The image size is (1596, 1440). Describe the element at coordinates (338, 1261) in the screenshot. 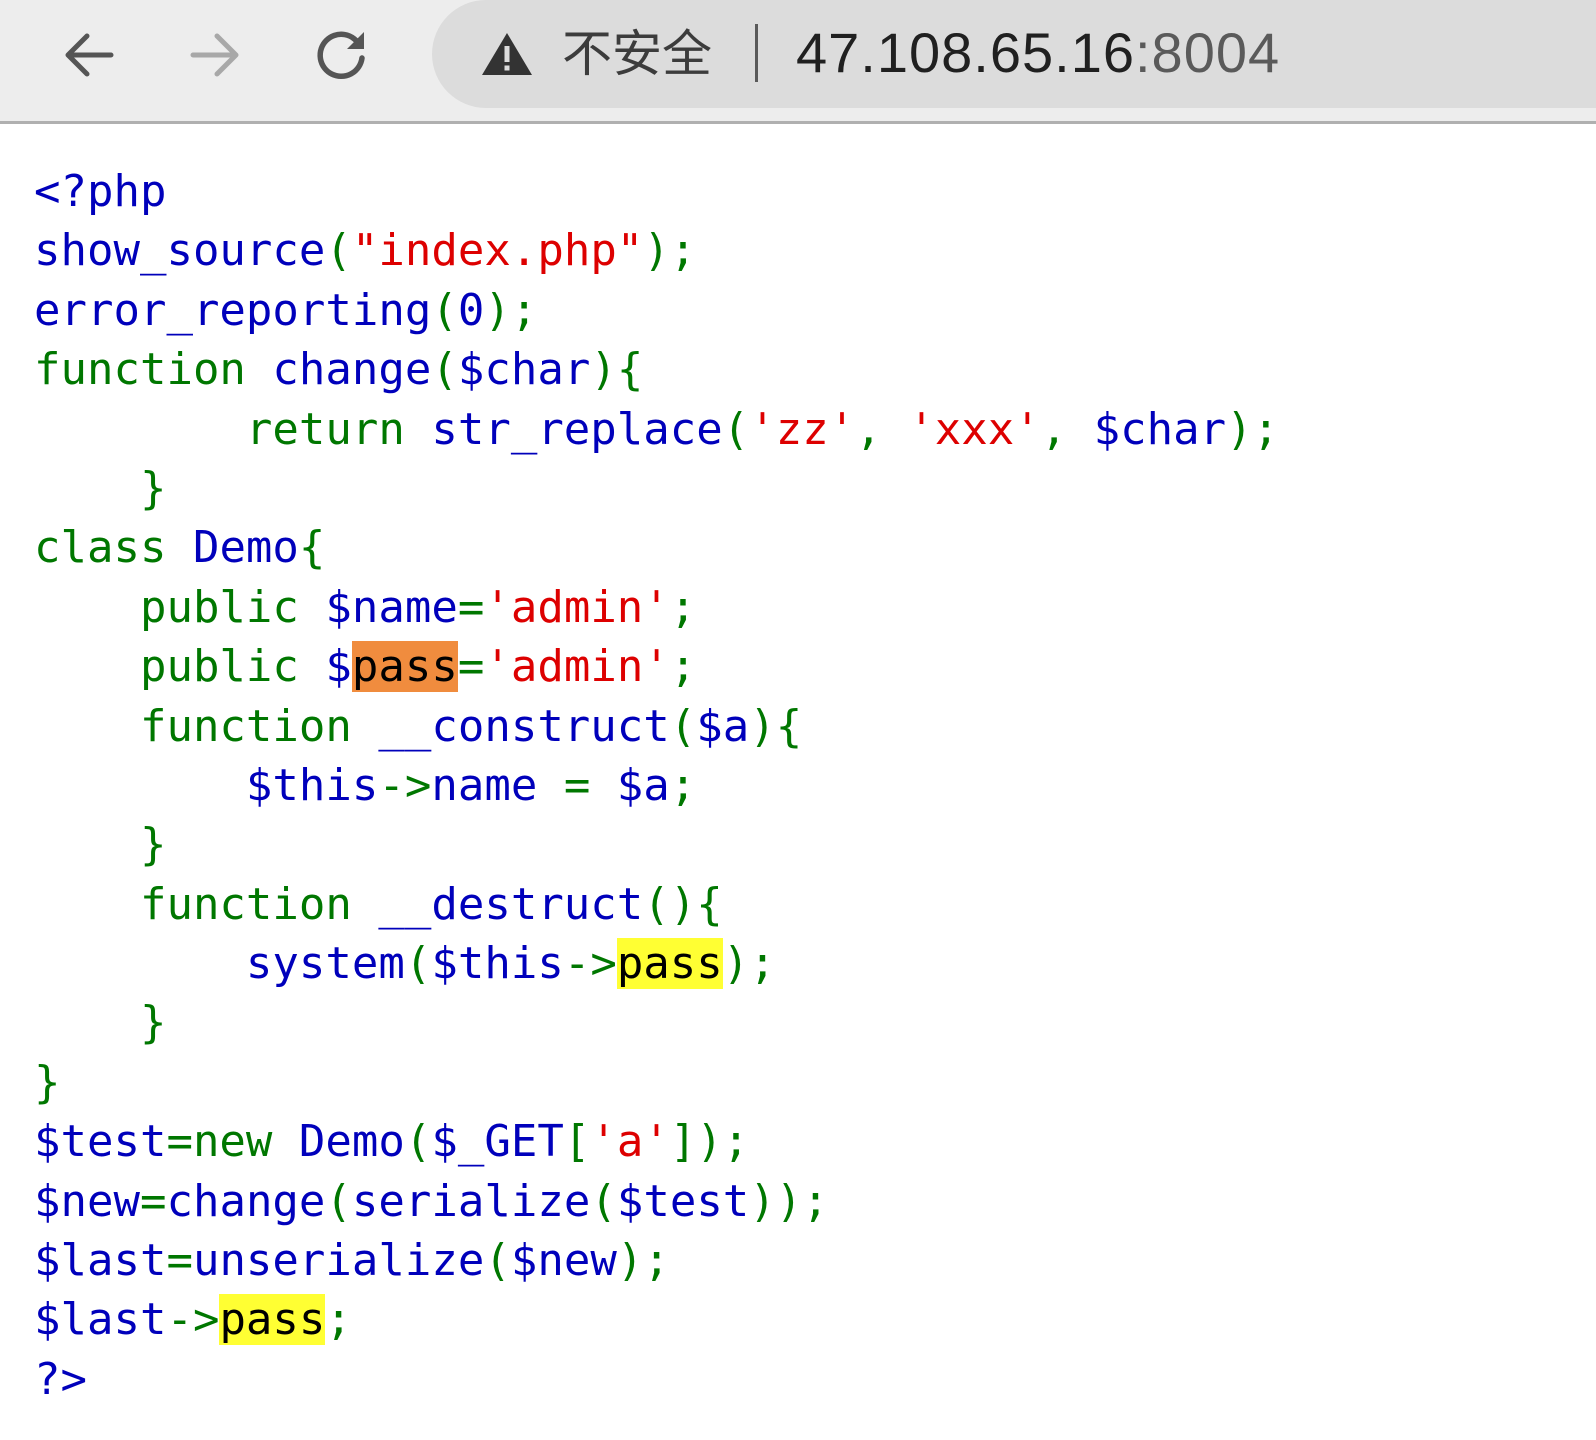

I see `code-token: unserialize` at that location.